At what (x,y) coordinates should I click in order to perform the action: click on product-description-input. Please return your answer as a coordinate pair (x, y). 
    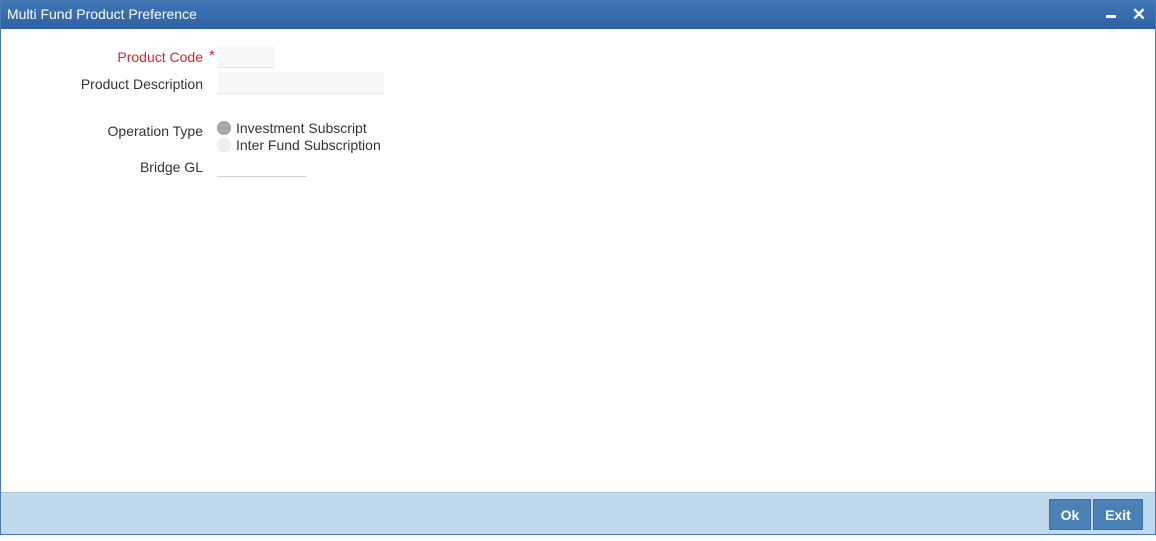
    Looking at the image, I should click on (300, 83).